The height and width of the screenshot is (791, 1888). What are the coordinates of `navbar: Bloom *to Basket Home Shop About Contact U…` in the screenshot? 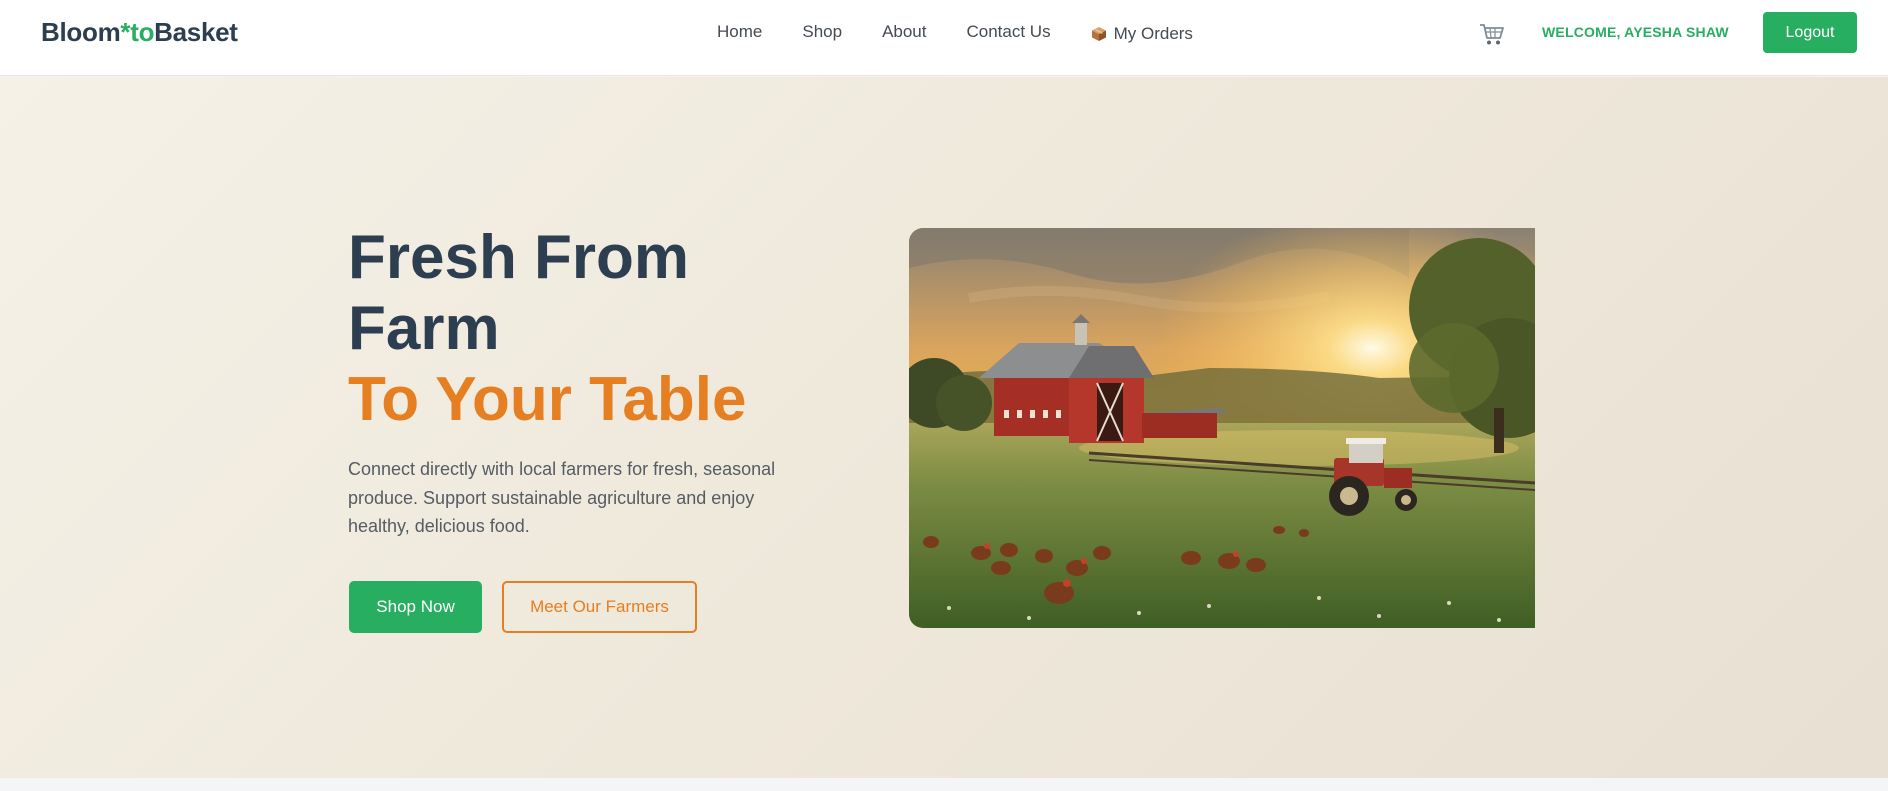 It's located at (944, 38).